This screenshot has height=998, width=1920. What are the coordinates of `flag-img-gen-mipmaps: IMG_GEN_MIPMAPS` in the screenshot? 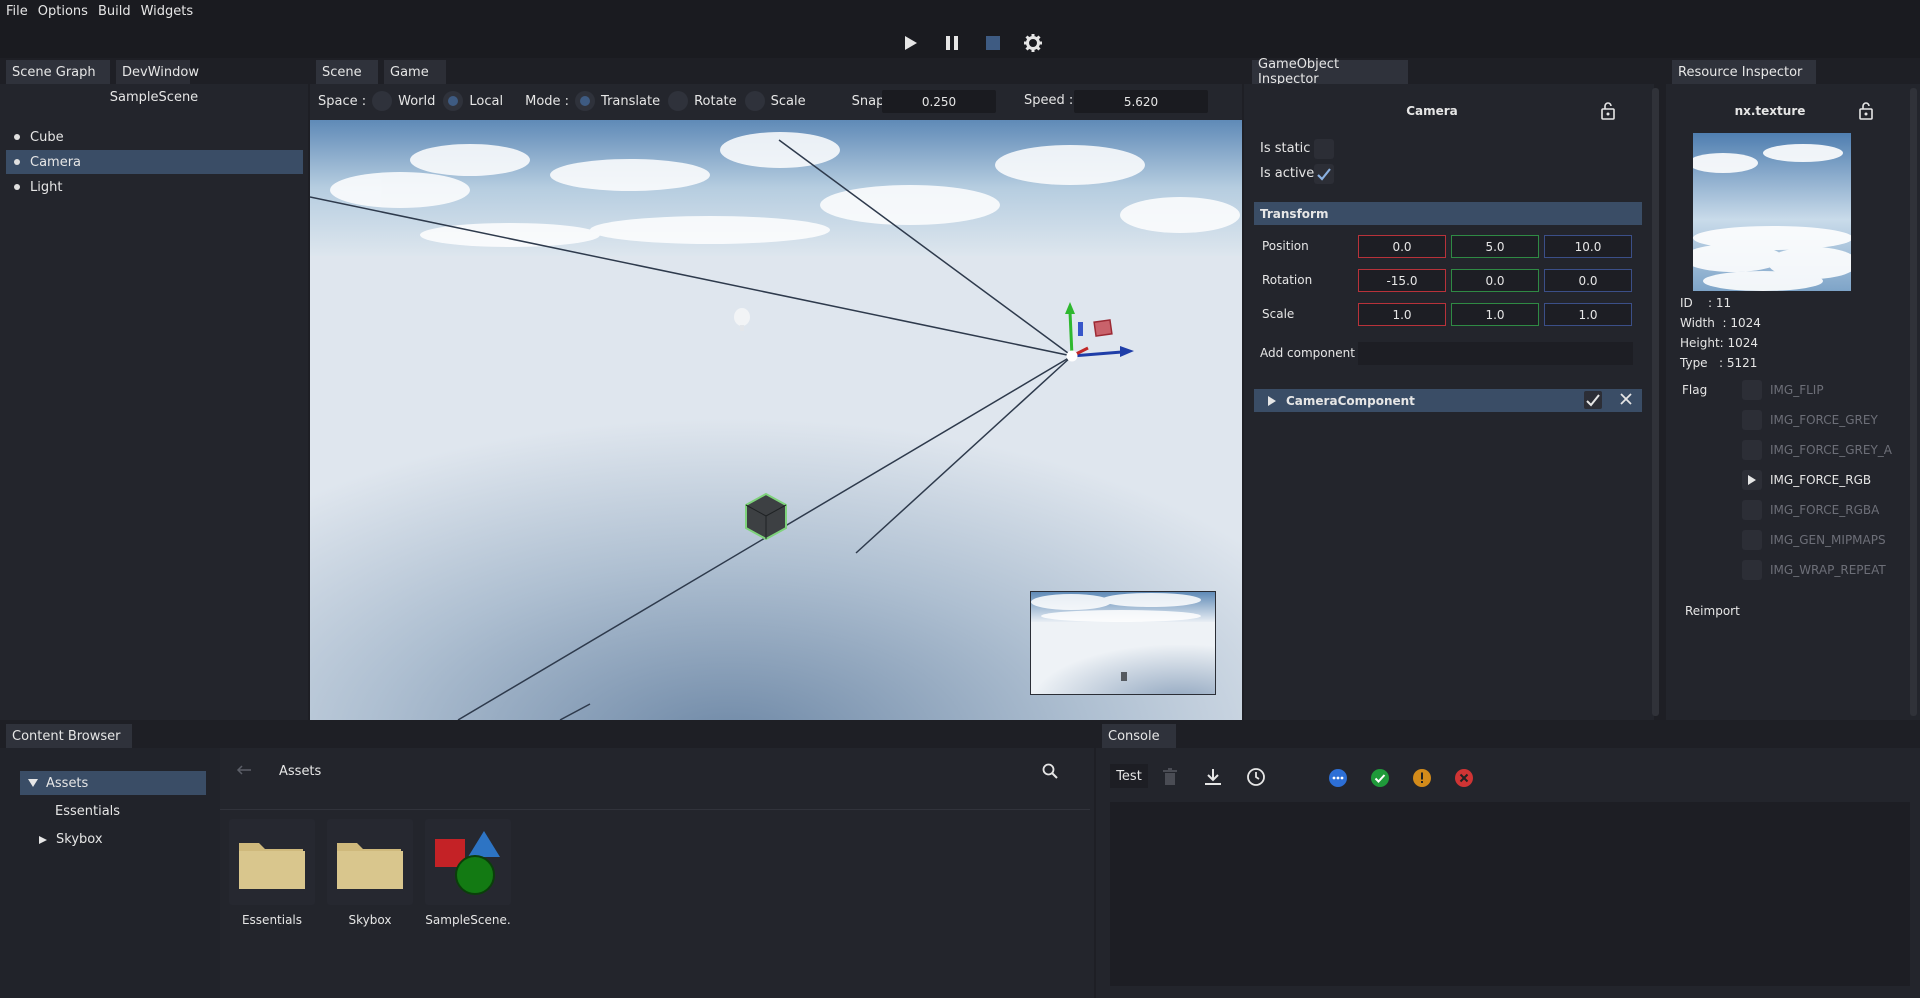 It's located at (1814, 540).